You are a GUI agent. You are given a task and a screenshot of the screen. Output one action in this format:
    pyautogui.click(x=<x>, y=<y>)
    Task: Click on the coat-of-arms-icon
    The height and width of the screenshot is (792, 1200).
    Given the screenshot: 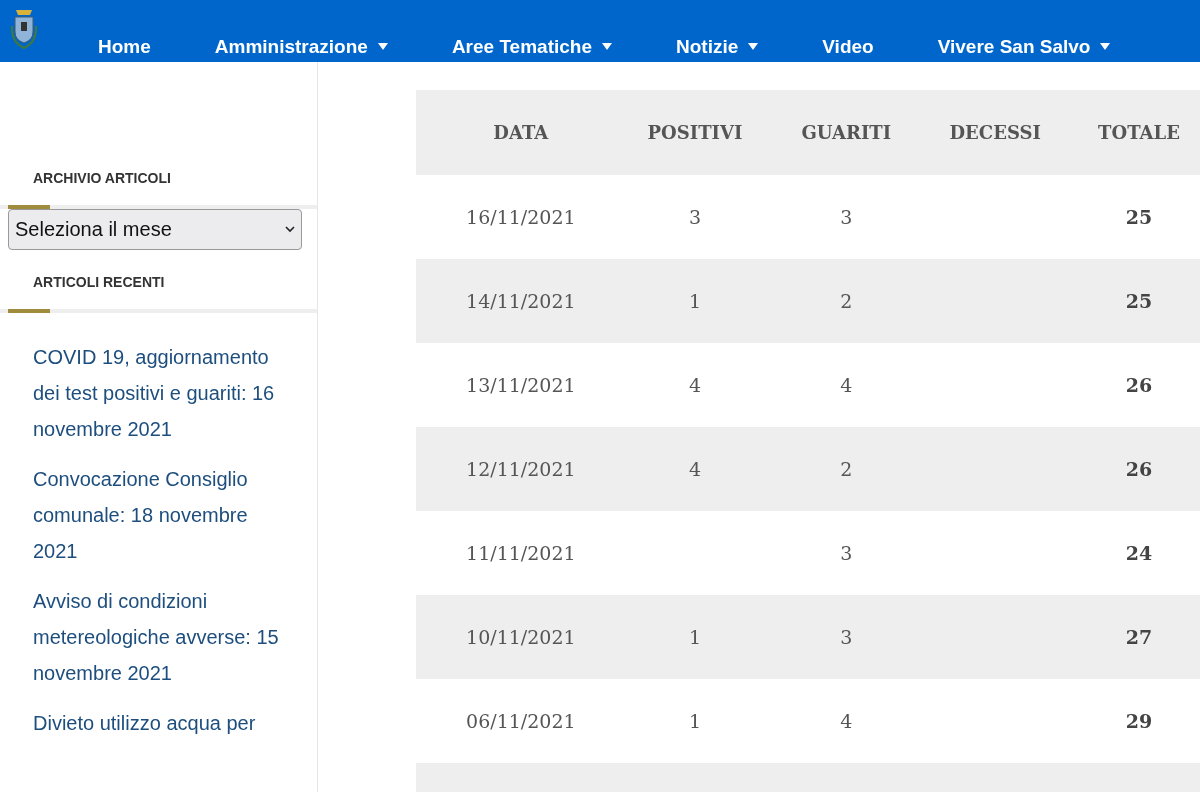 What is the action you would take?
    pyautogui.click(x=24, y=29)
    